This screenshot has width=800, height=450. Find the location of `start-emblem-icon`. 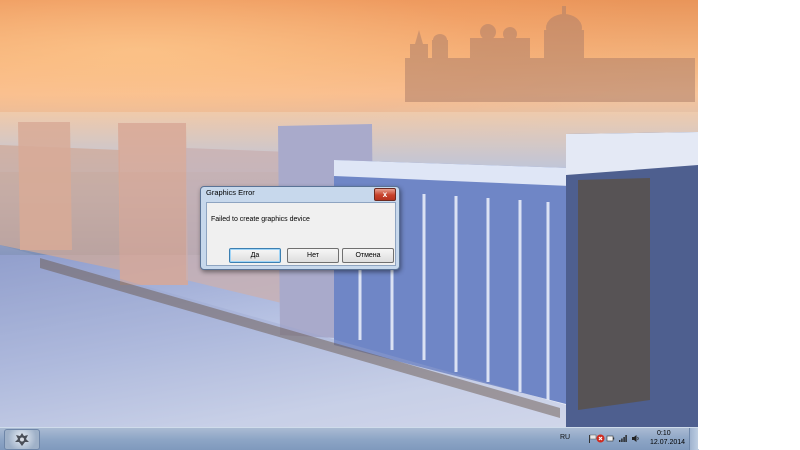

start-emblem-icon is located at coordinates (22, 439).